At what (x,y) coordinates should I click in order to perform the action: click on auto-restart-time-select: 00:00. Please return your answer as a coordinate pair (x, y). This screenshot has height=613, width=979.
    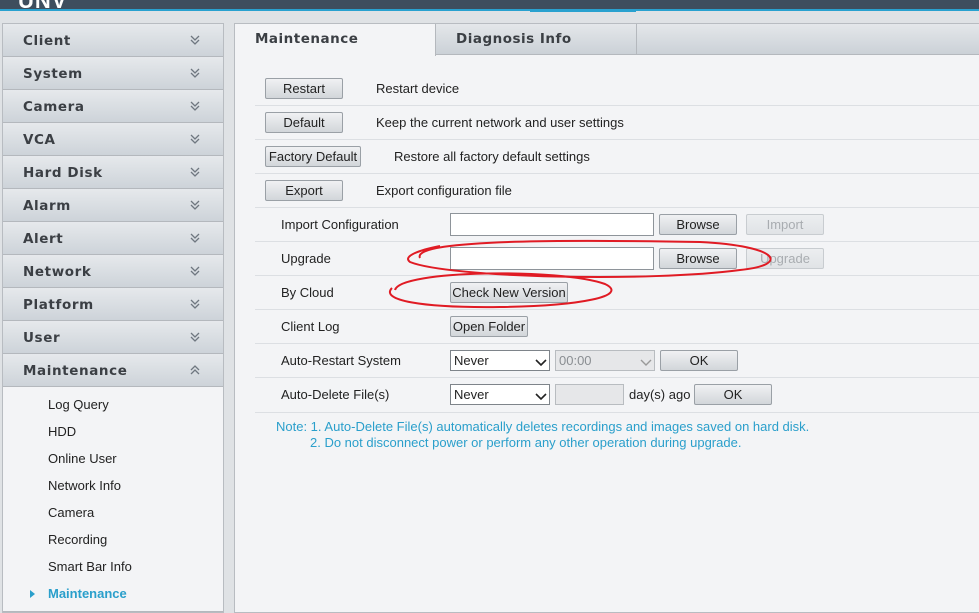
    Looking at the image, I should click on (605, 360).